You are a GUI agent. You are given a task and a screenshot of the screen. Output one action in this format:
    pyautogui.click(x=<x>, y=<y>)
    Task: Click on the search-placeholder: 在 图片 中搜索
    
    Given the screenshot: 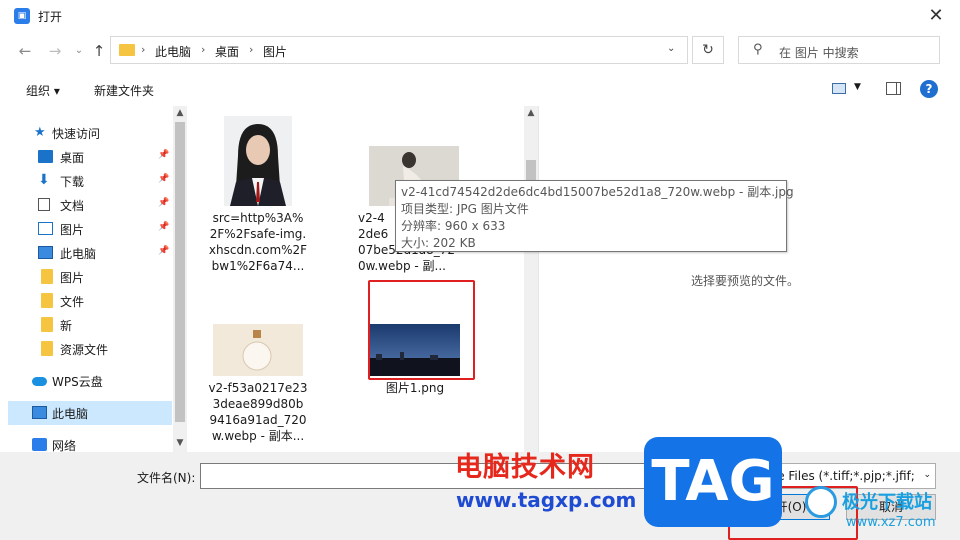 What is the action you would take?
    pyautogui.click(x=819, y=53)
    